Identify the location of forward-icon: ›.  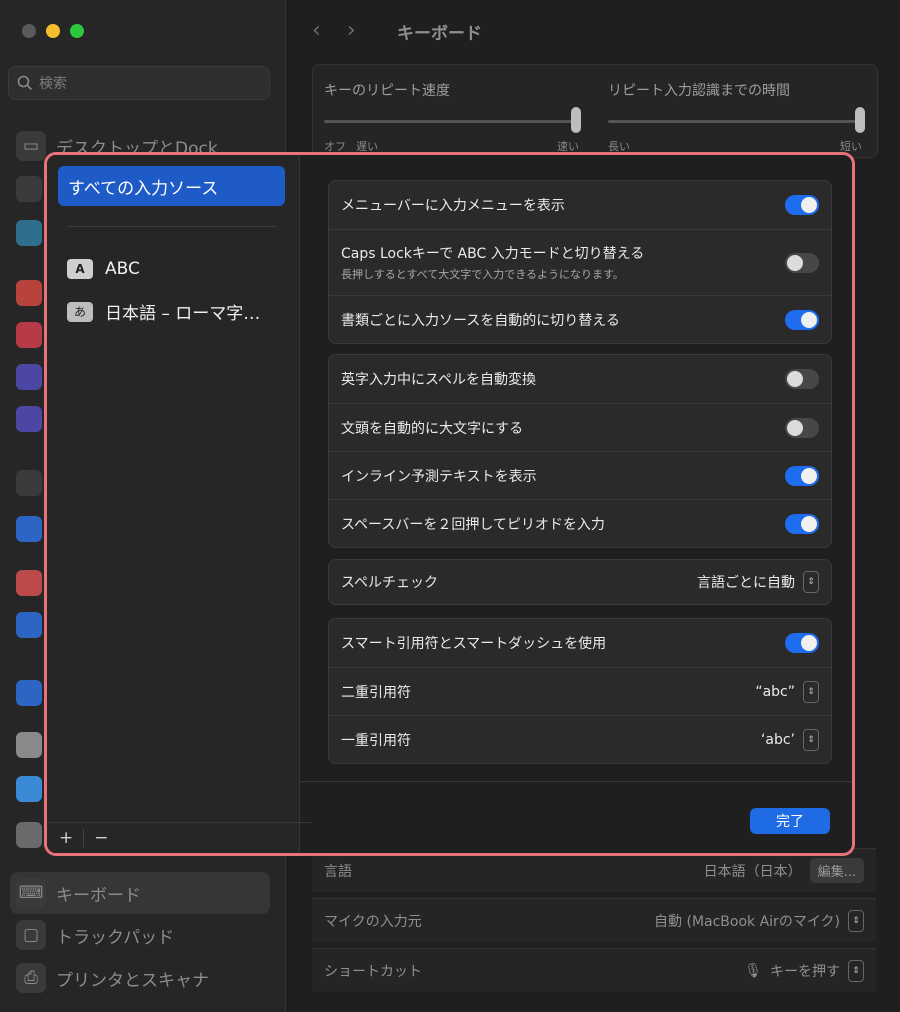
(351, 30).